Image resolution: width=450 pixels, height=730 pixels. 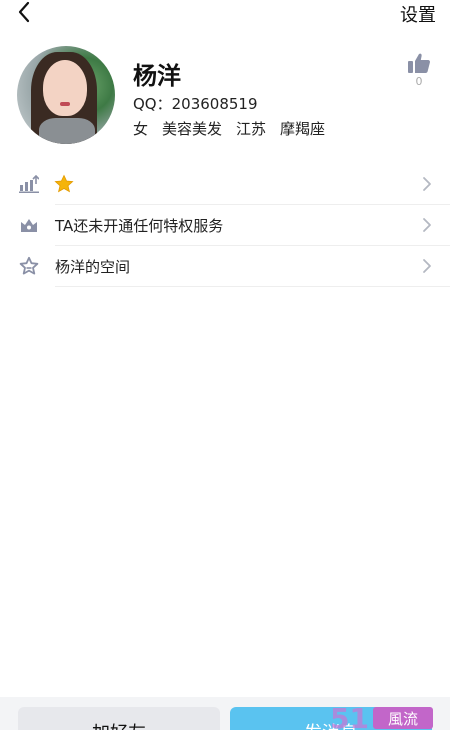 What do you see at coordinates (419, 81) in the screenshot?
I see `like-count: 0` at bounding box center [419, 81].